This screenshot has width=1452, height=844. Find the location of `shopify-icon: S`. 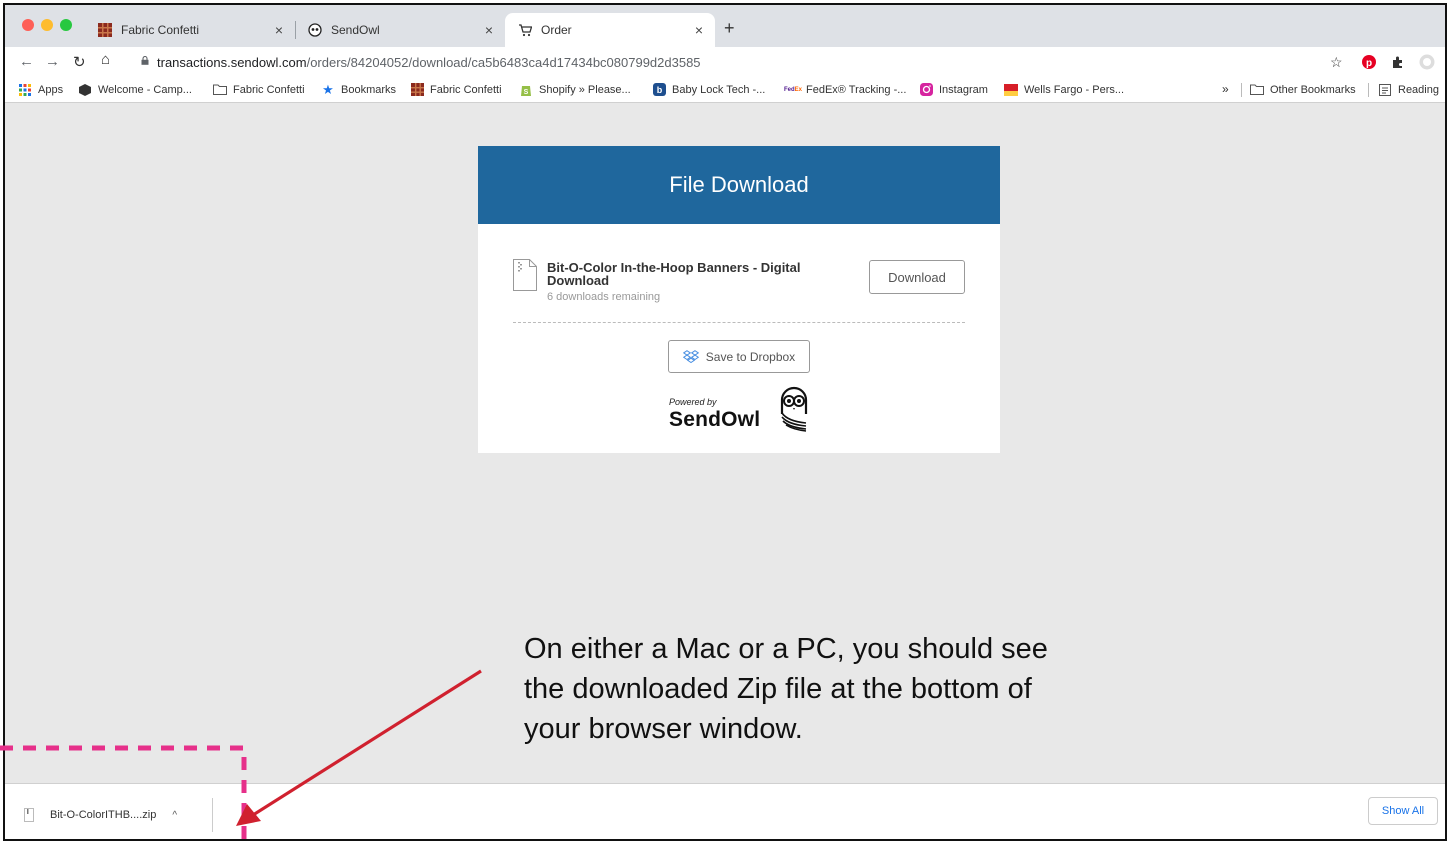

shopify-icon: S is located at coordinates (526, 89).